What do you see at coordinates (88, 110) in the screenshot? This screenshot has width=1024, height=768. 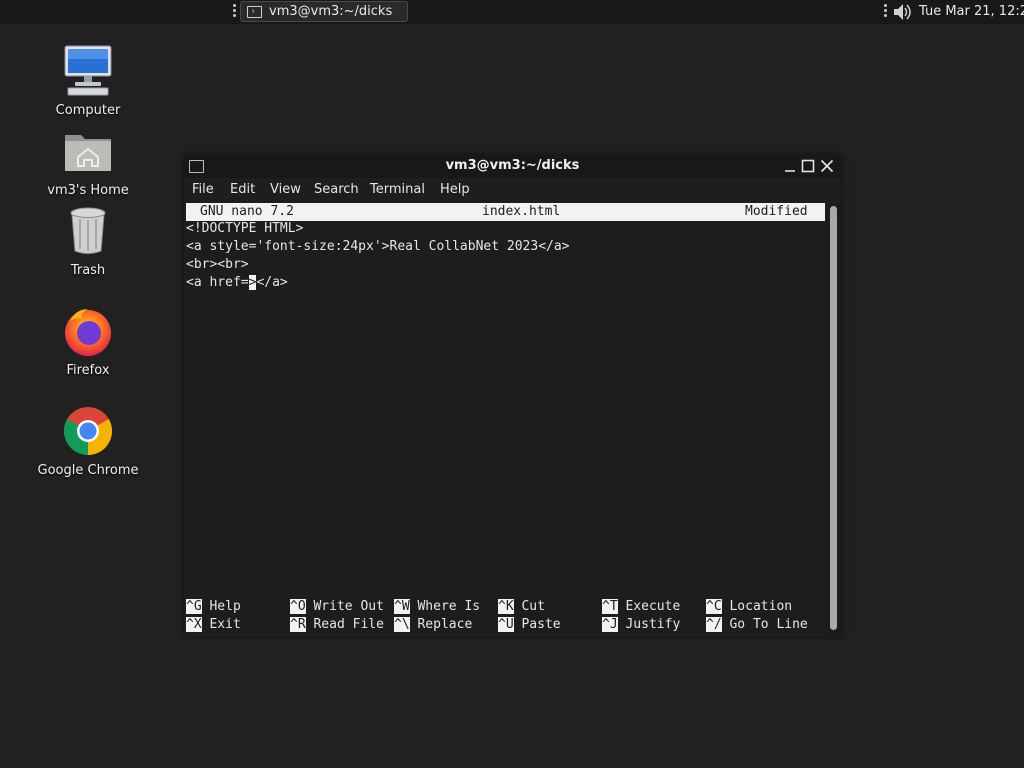 I see `desktop-icon-label: Computer` at bounding box center [88, 110].